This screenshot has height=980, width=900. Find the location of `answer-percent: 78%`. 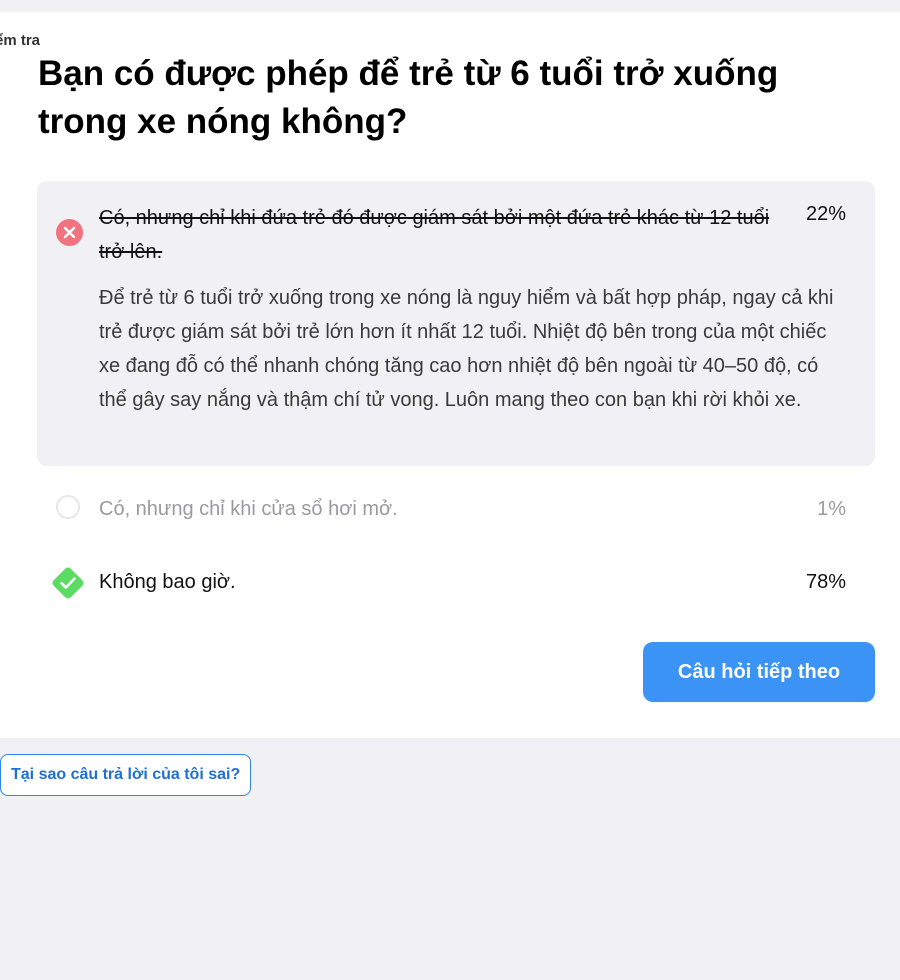

answer-percent: 78% is located at coordinates (825, 582).